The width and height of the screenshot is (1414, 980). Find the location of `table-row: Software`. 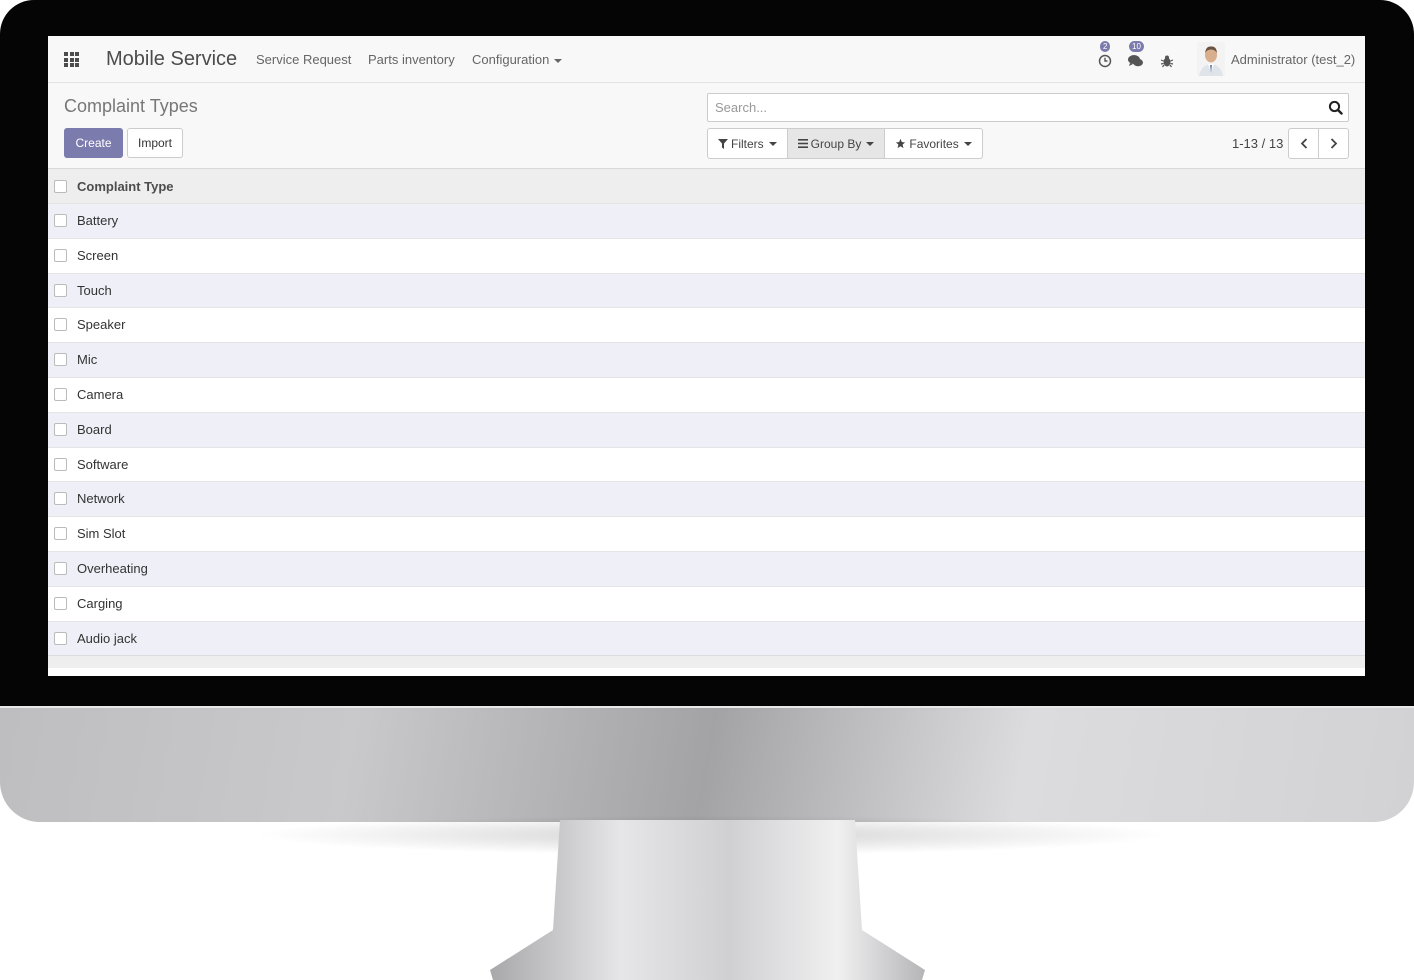

table-row: Software is located at coordinates (706, 464).